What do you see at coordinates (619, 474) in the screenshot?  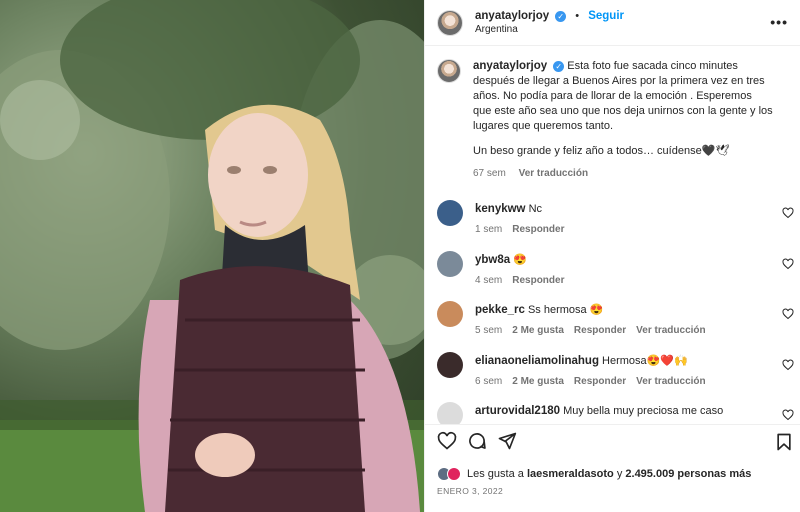 I see `likes-middle: y` at bounding box center [619, 474].